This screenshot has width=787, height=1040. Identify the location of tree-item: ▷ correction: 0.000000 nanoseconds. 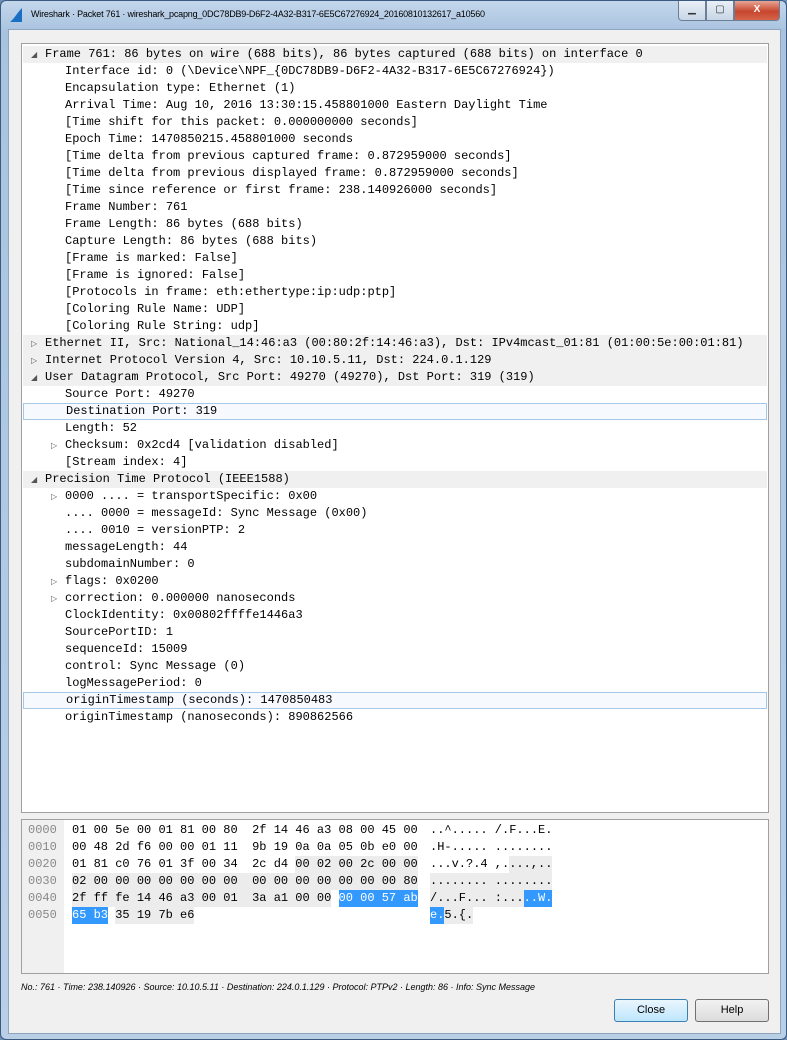
(395, 598).